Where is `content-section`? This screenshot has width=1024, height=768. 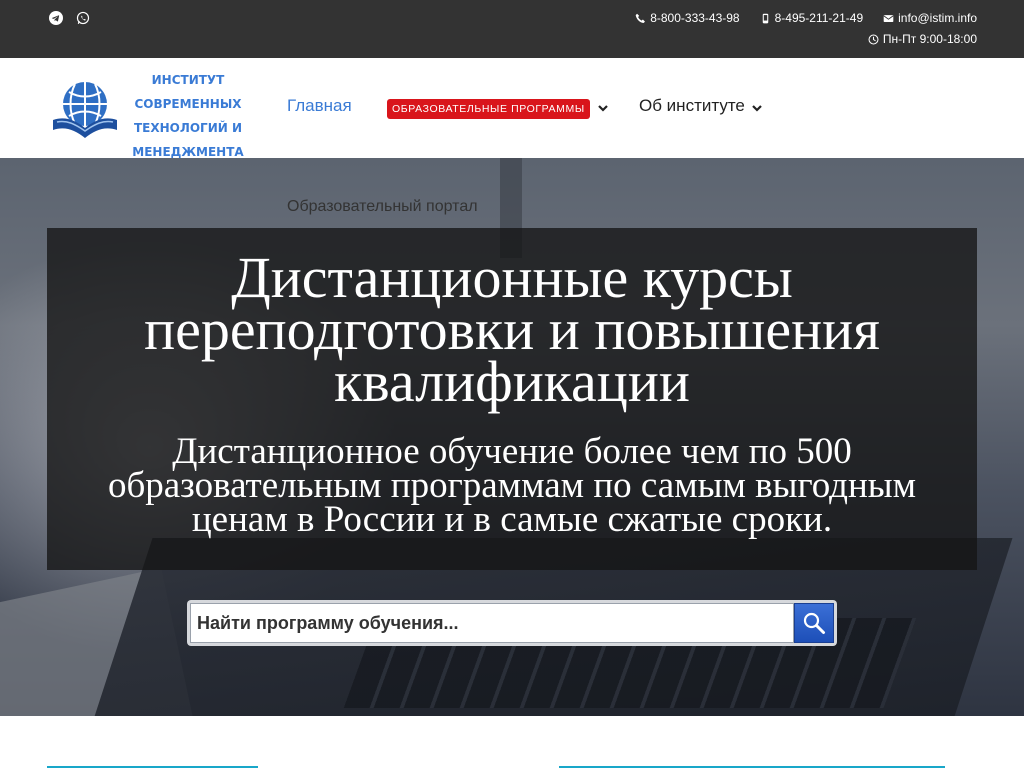 content-section is located at coordinates (512, 742).